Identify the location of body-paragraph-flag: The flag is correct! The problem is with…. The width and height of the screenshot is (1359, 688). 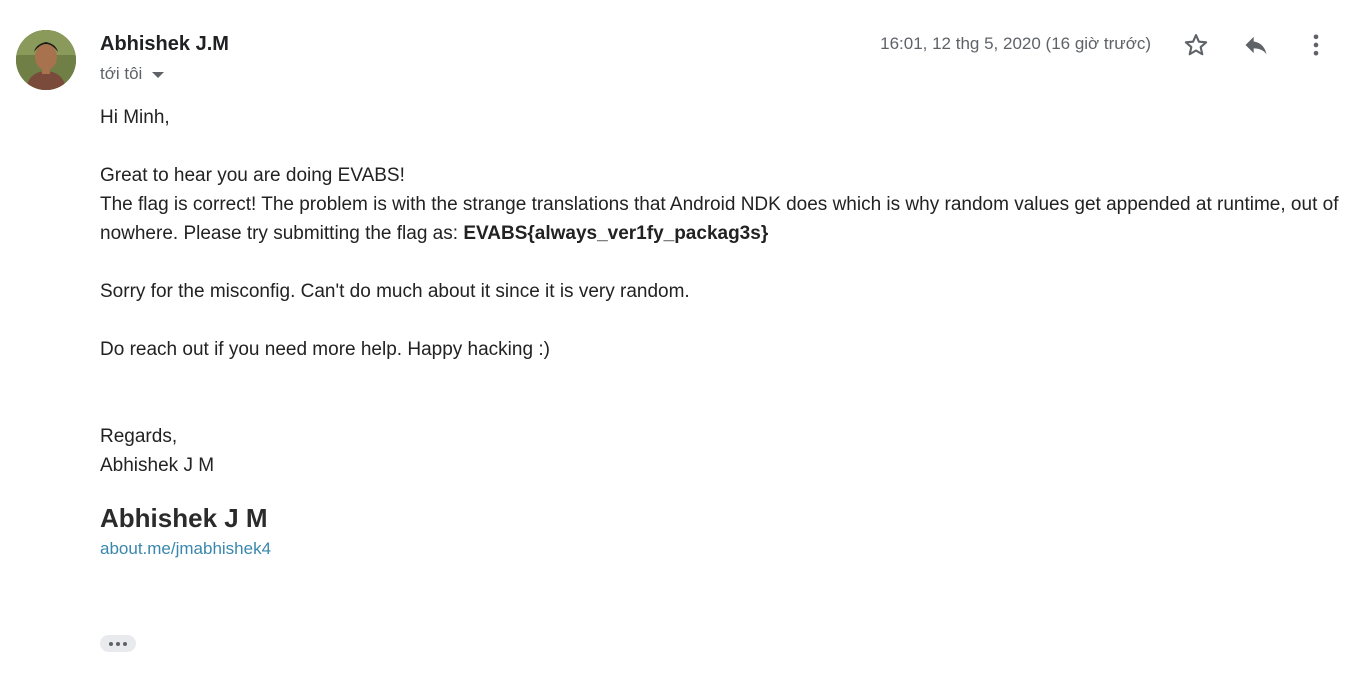
(720, 219).